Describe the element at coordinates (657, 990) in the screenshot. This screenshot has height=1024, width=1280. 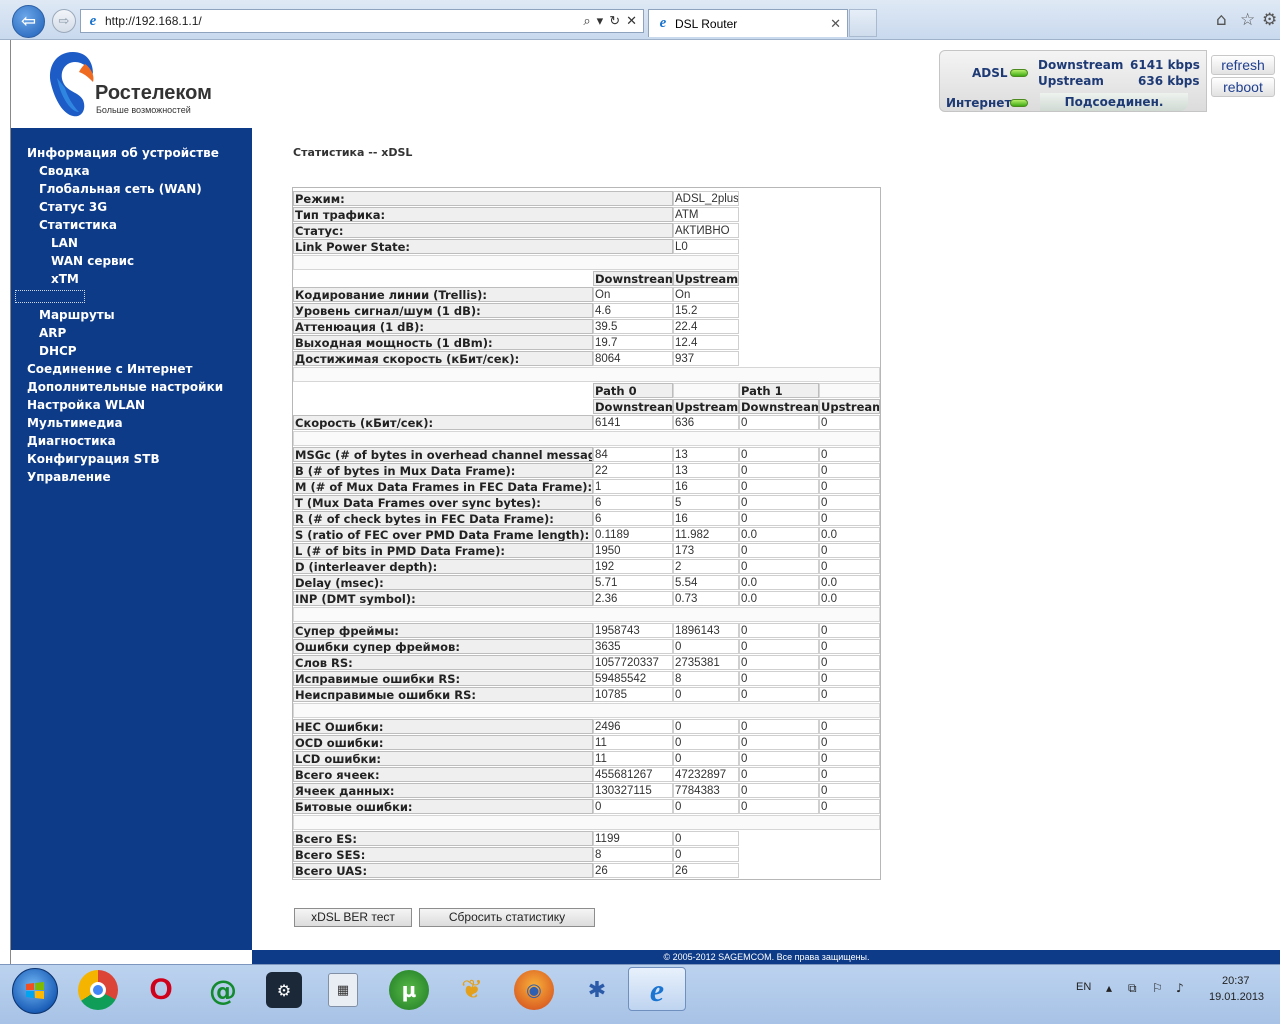
I see `internet-explorer-icon: e` at that location.